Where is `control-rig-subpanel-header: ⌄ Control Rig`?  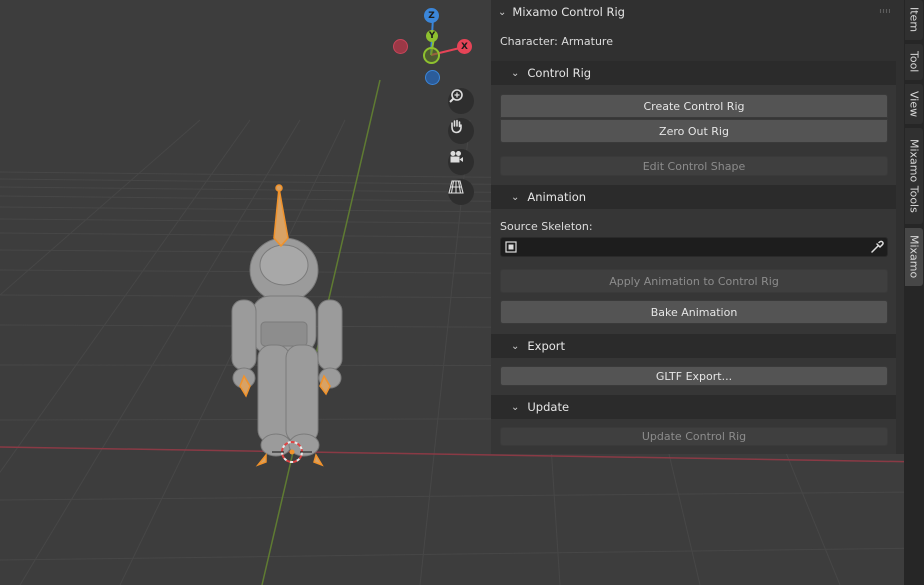
control-rig-subpanel-header: ⌄ Control Rig is located at coordinates (693, 73).